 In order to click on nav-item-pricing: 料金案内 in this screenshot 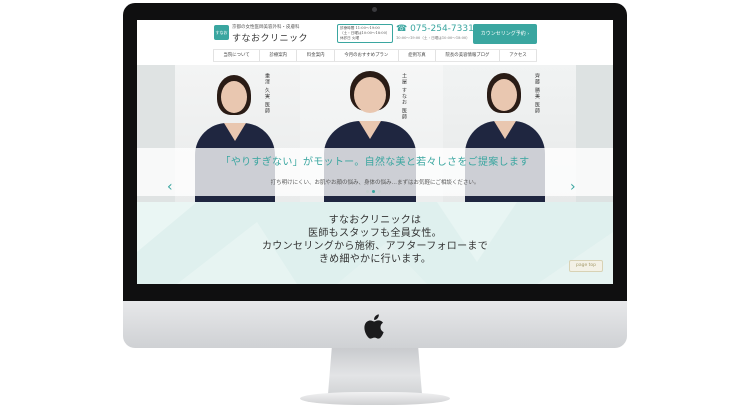, I will do `click(316, 55)`.